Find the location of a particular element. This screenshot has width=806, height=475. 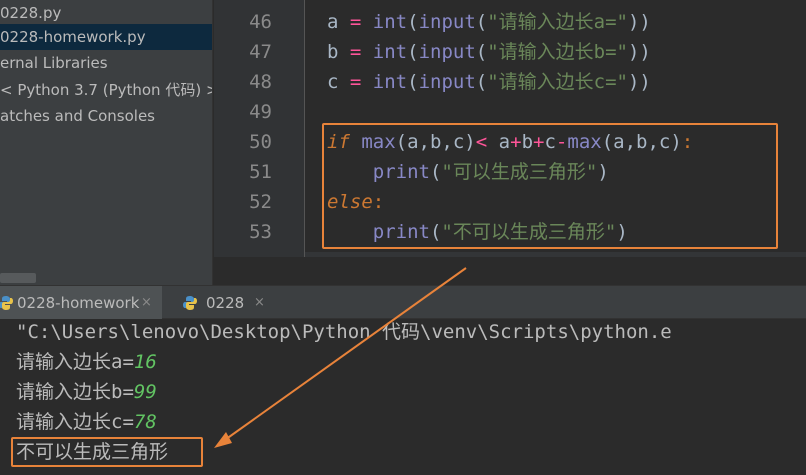

line-number-gutter: 46 47 48 49 50 51 52 53 is located at coordinates (259, 128).